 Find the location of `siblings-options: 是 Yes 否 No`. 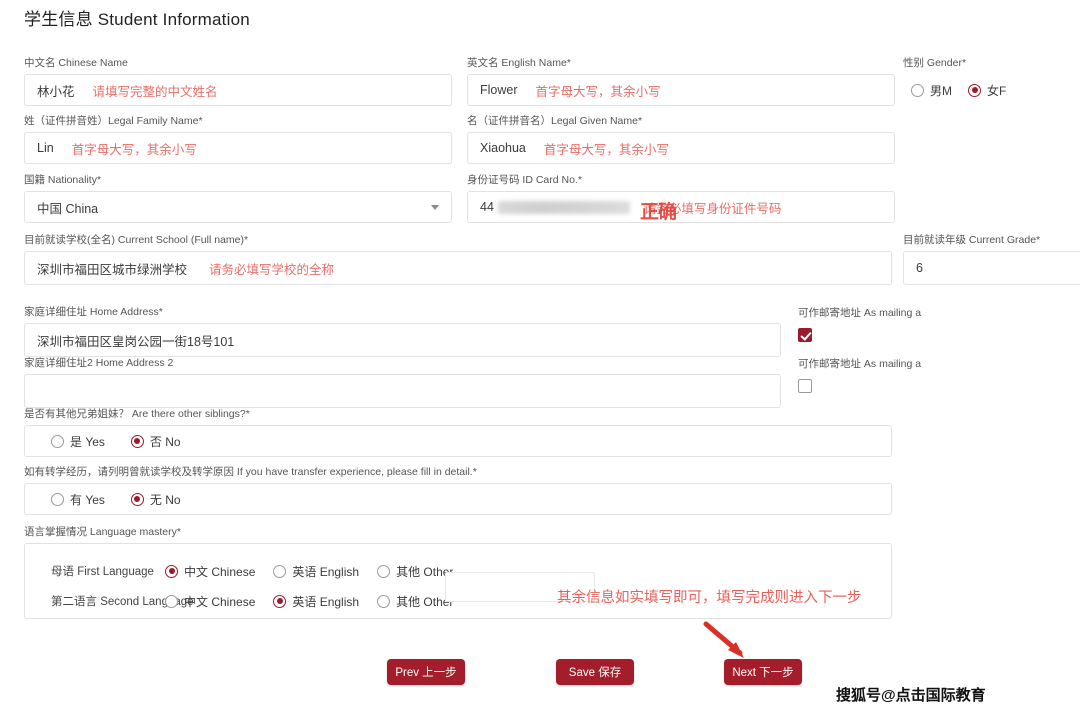

siblings-options: 是 Yes 否 No is located at coordinates (458, 441).